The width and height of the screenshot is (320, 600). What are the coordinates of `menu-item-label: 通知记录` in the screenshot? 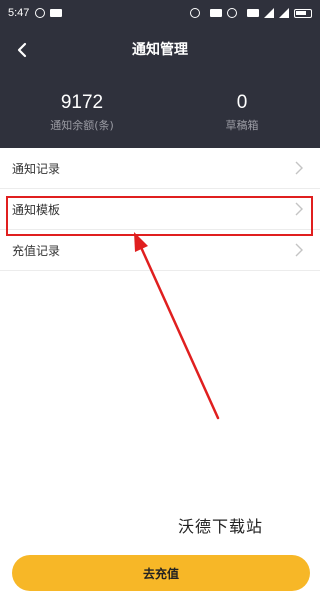 It's located at (36, 168).